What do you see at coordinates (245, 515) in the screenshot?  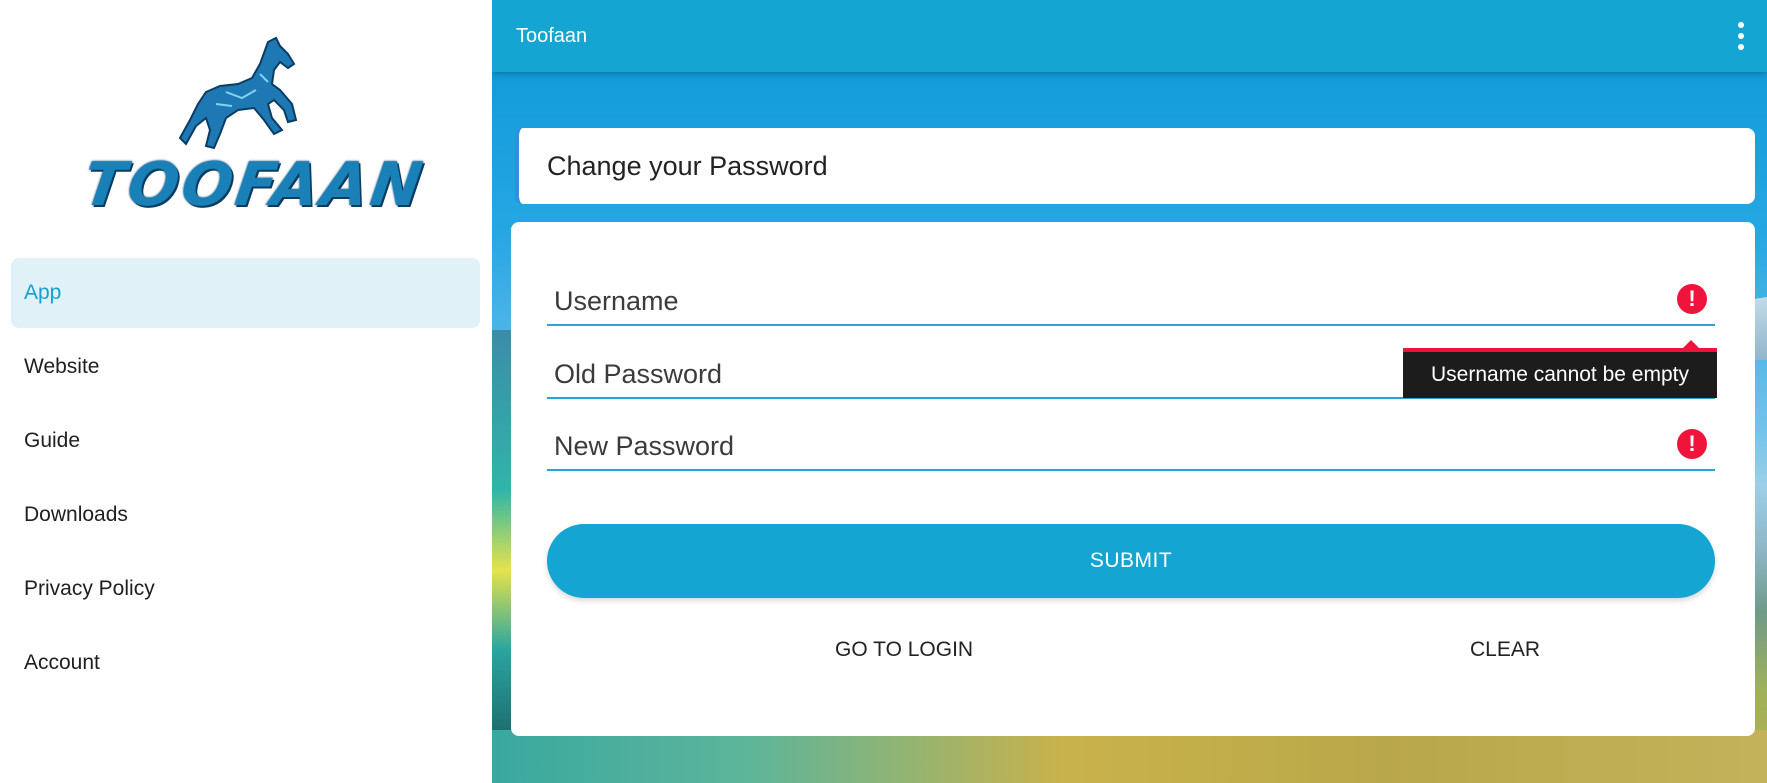 I see `sidebar-item-downloads: Downloads` at bounding box center [245, 515].